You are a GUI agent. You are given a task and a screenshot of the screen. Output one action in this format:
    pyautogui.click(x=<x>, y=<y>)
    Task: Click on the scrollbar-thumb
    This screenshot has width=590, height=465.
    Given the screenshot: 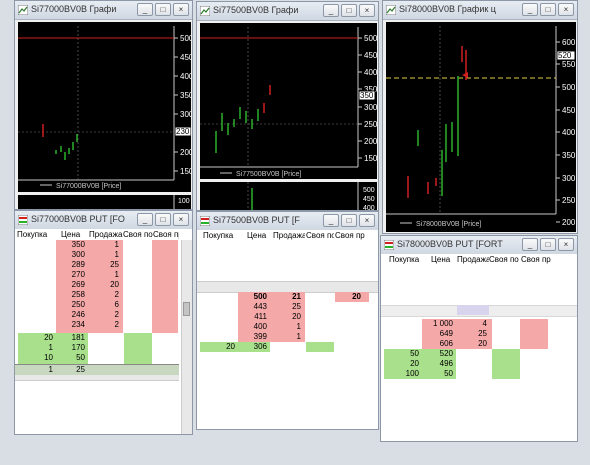 What is the action you would take?
    pyautogui.click(x=186, y=309)
    